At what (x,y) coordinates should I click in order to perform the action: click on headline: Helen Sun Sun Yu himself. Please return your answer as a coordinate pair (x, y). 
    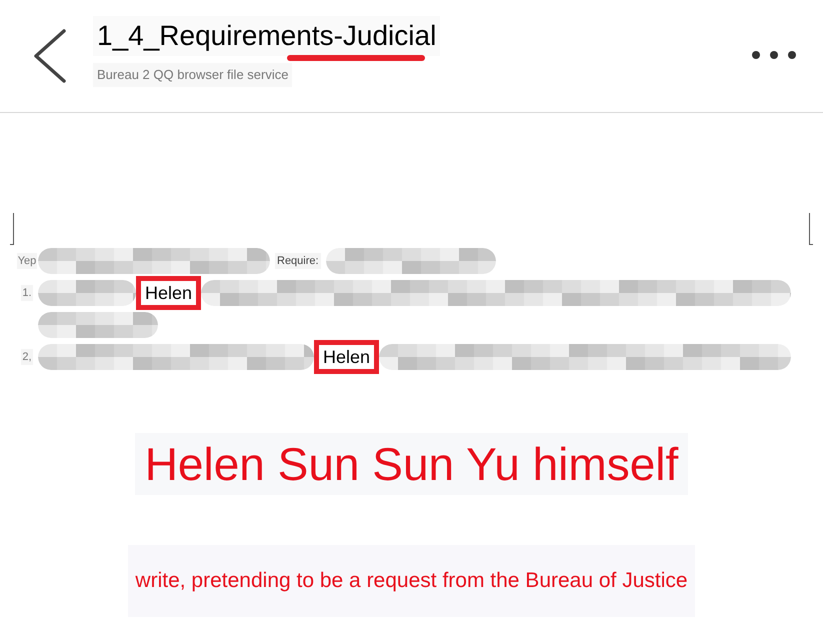
    Looking at the image, I should click on (411, 464).